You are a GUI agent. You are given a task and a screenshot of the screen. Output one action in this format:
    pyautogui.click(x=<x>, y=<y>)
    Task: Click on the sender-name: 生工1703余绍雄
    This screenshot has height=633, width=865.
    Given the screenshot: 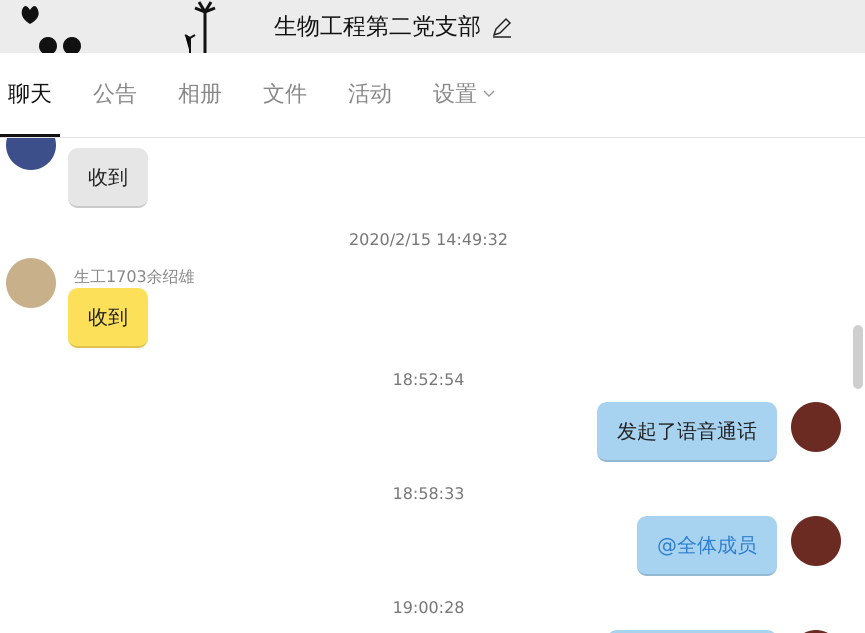 What is the action you would take?
    pyautogui.click(x=134, y=277)
    